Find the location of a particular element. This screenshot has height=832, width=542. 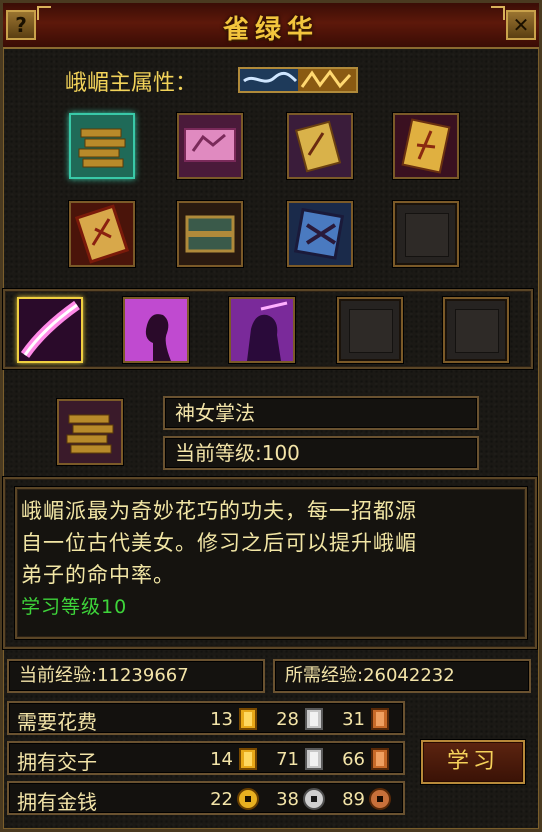

skill-book-slot-8-empty is located at coordinates (426, 234).